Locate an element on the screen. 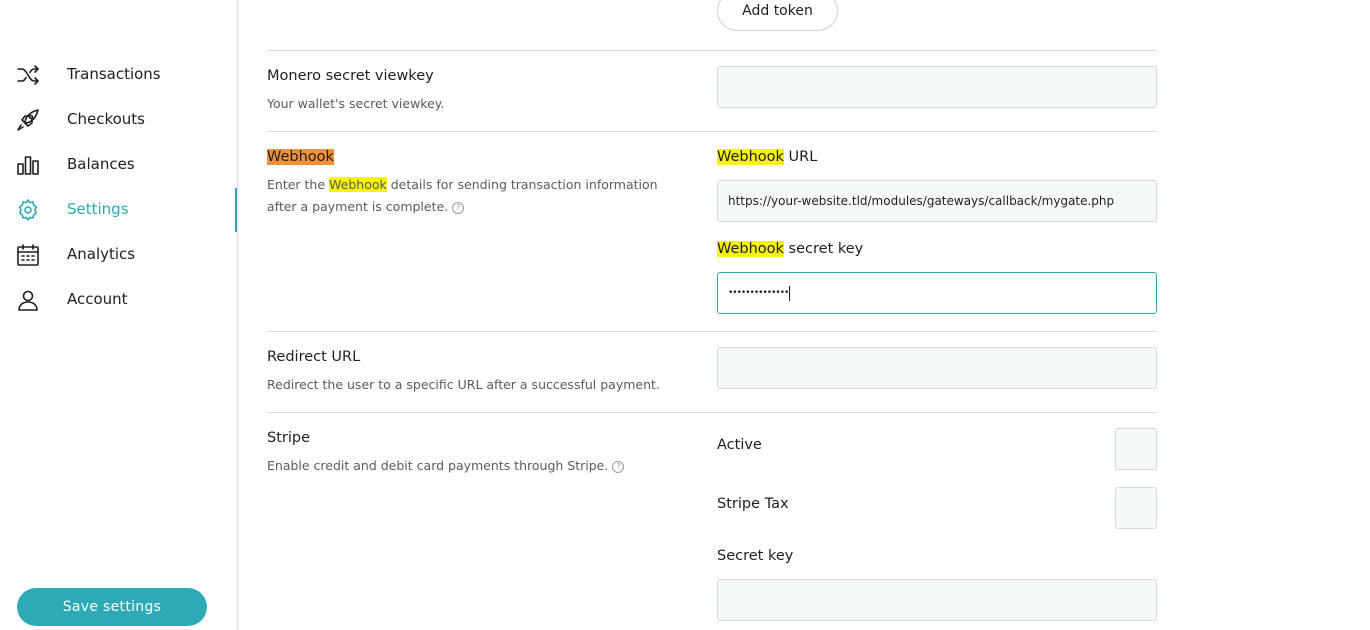 This screenshot has height=630, width=1370. calendar-icon is located at coordinates (28, 255).